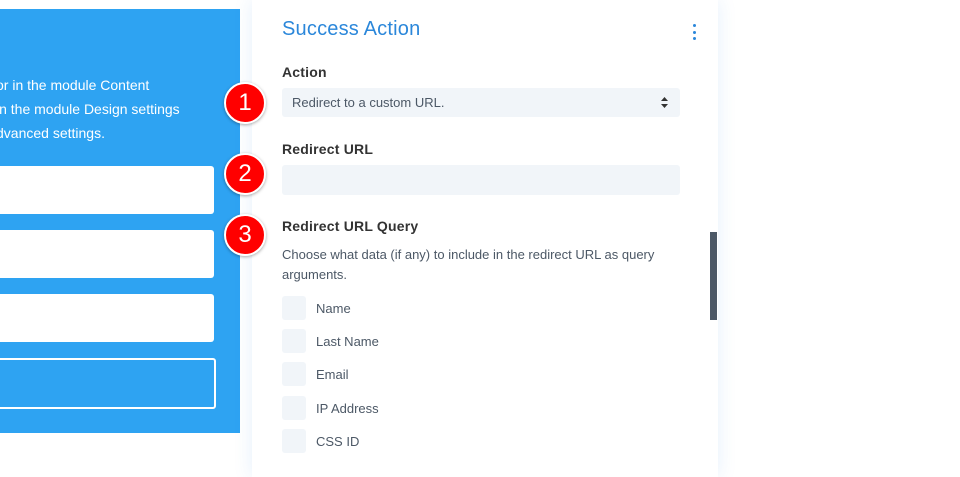 Image resolution: width=960 pixels, height=477 pixels. What do you see at coordinates (481, 102) in the screenshot?
I see `action-select: Redirect to a custom URL.` at bounding box center [481, 102].